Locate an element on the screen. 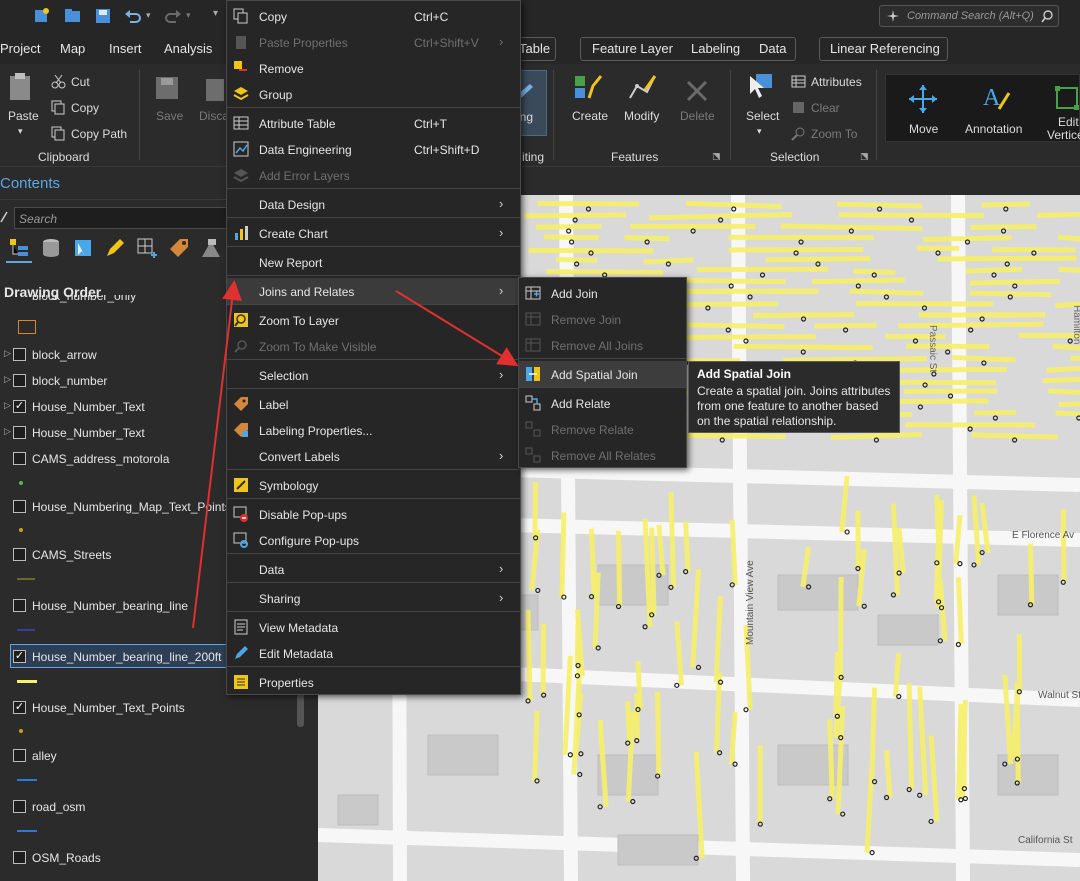  menu-item-copy: Copy Ctrl+C is located at coordinates (373, 16).